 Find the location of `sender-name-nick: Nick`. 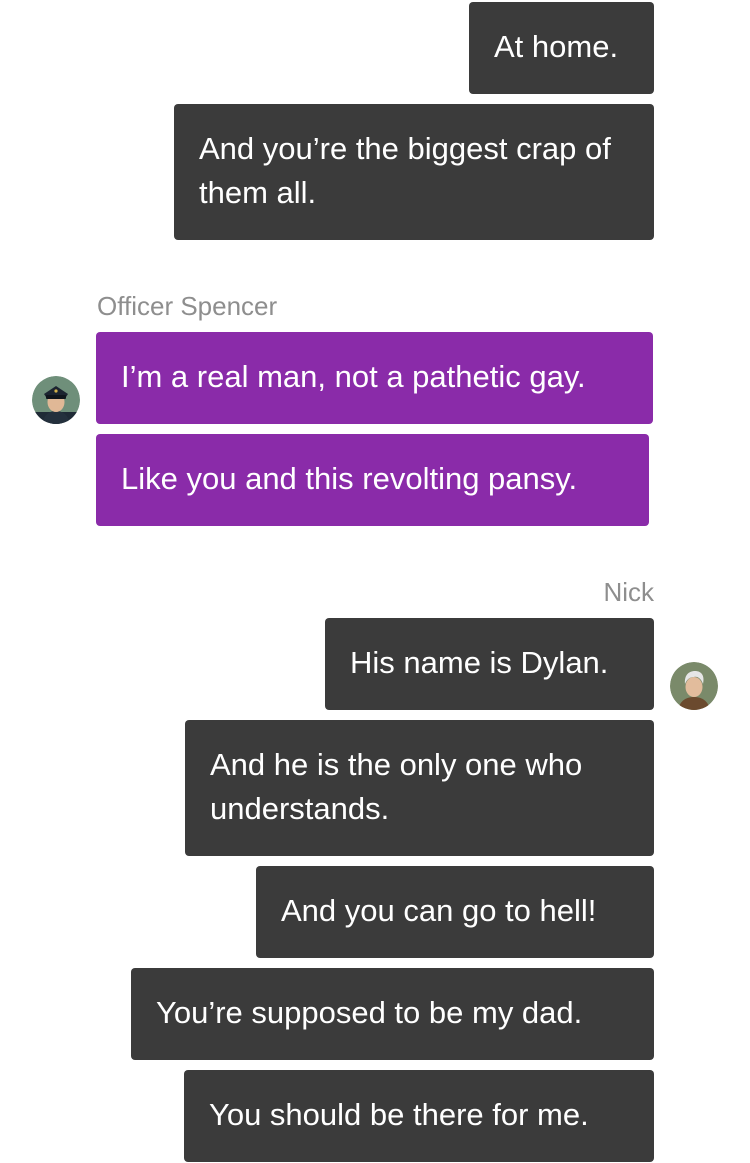

sender-name-nick: Nick is located at coordinates (628, 592).